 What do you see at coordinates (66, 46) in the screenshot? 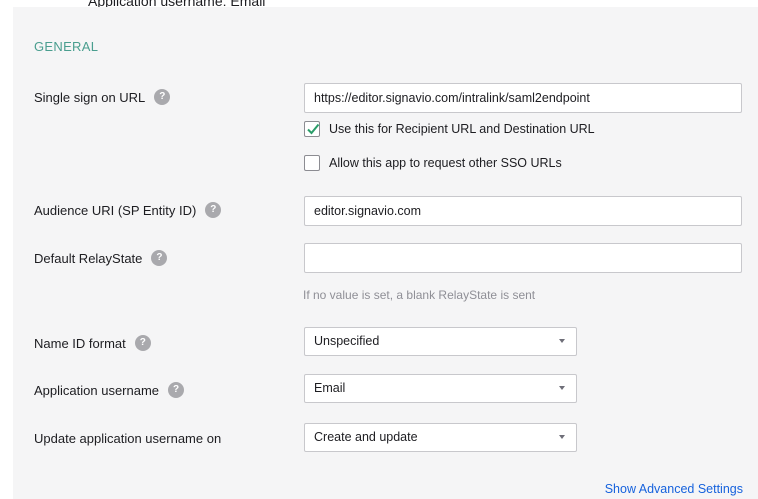
I see `section-title: GENERAL` at bounding box center [66, 46].